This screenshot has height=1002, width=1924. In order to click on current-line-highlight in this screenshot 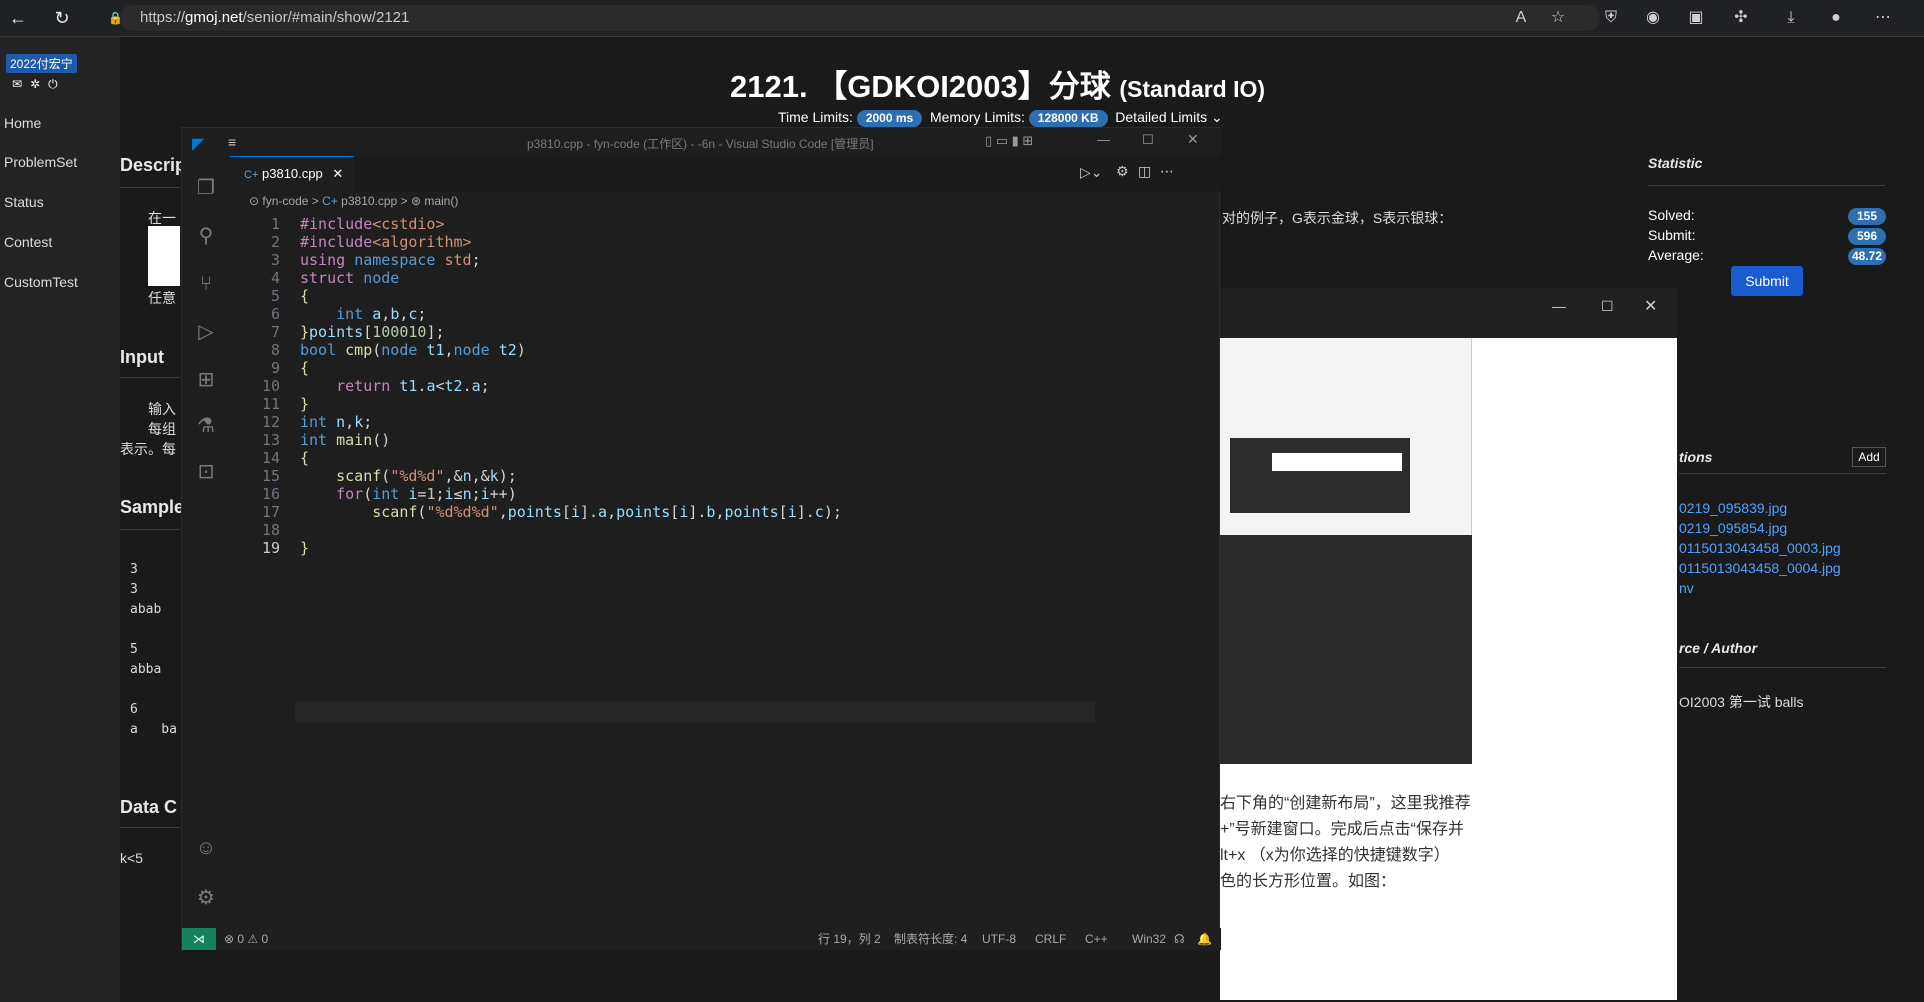, I will do `click(695, 712)`.